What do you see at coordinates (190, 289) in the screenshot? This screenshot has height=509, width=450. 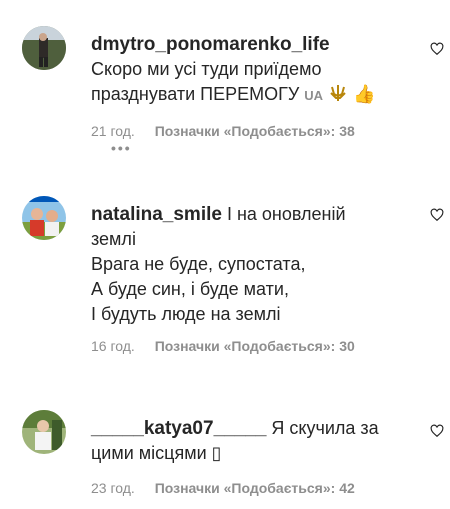 I see `comment-line: А буде син, і буде мати,` at bounding box center [190, 289].